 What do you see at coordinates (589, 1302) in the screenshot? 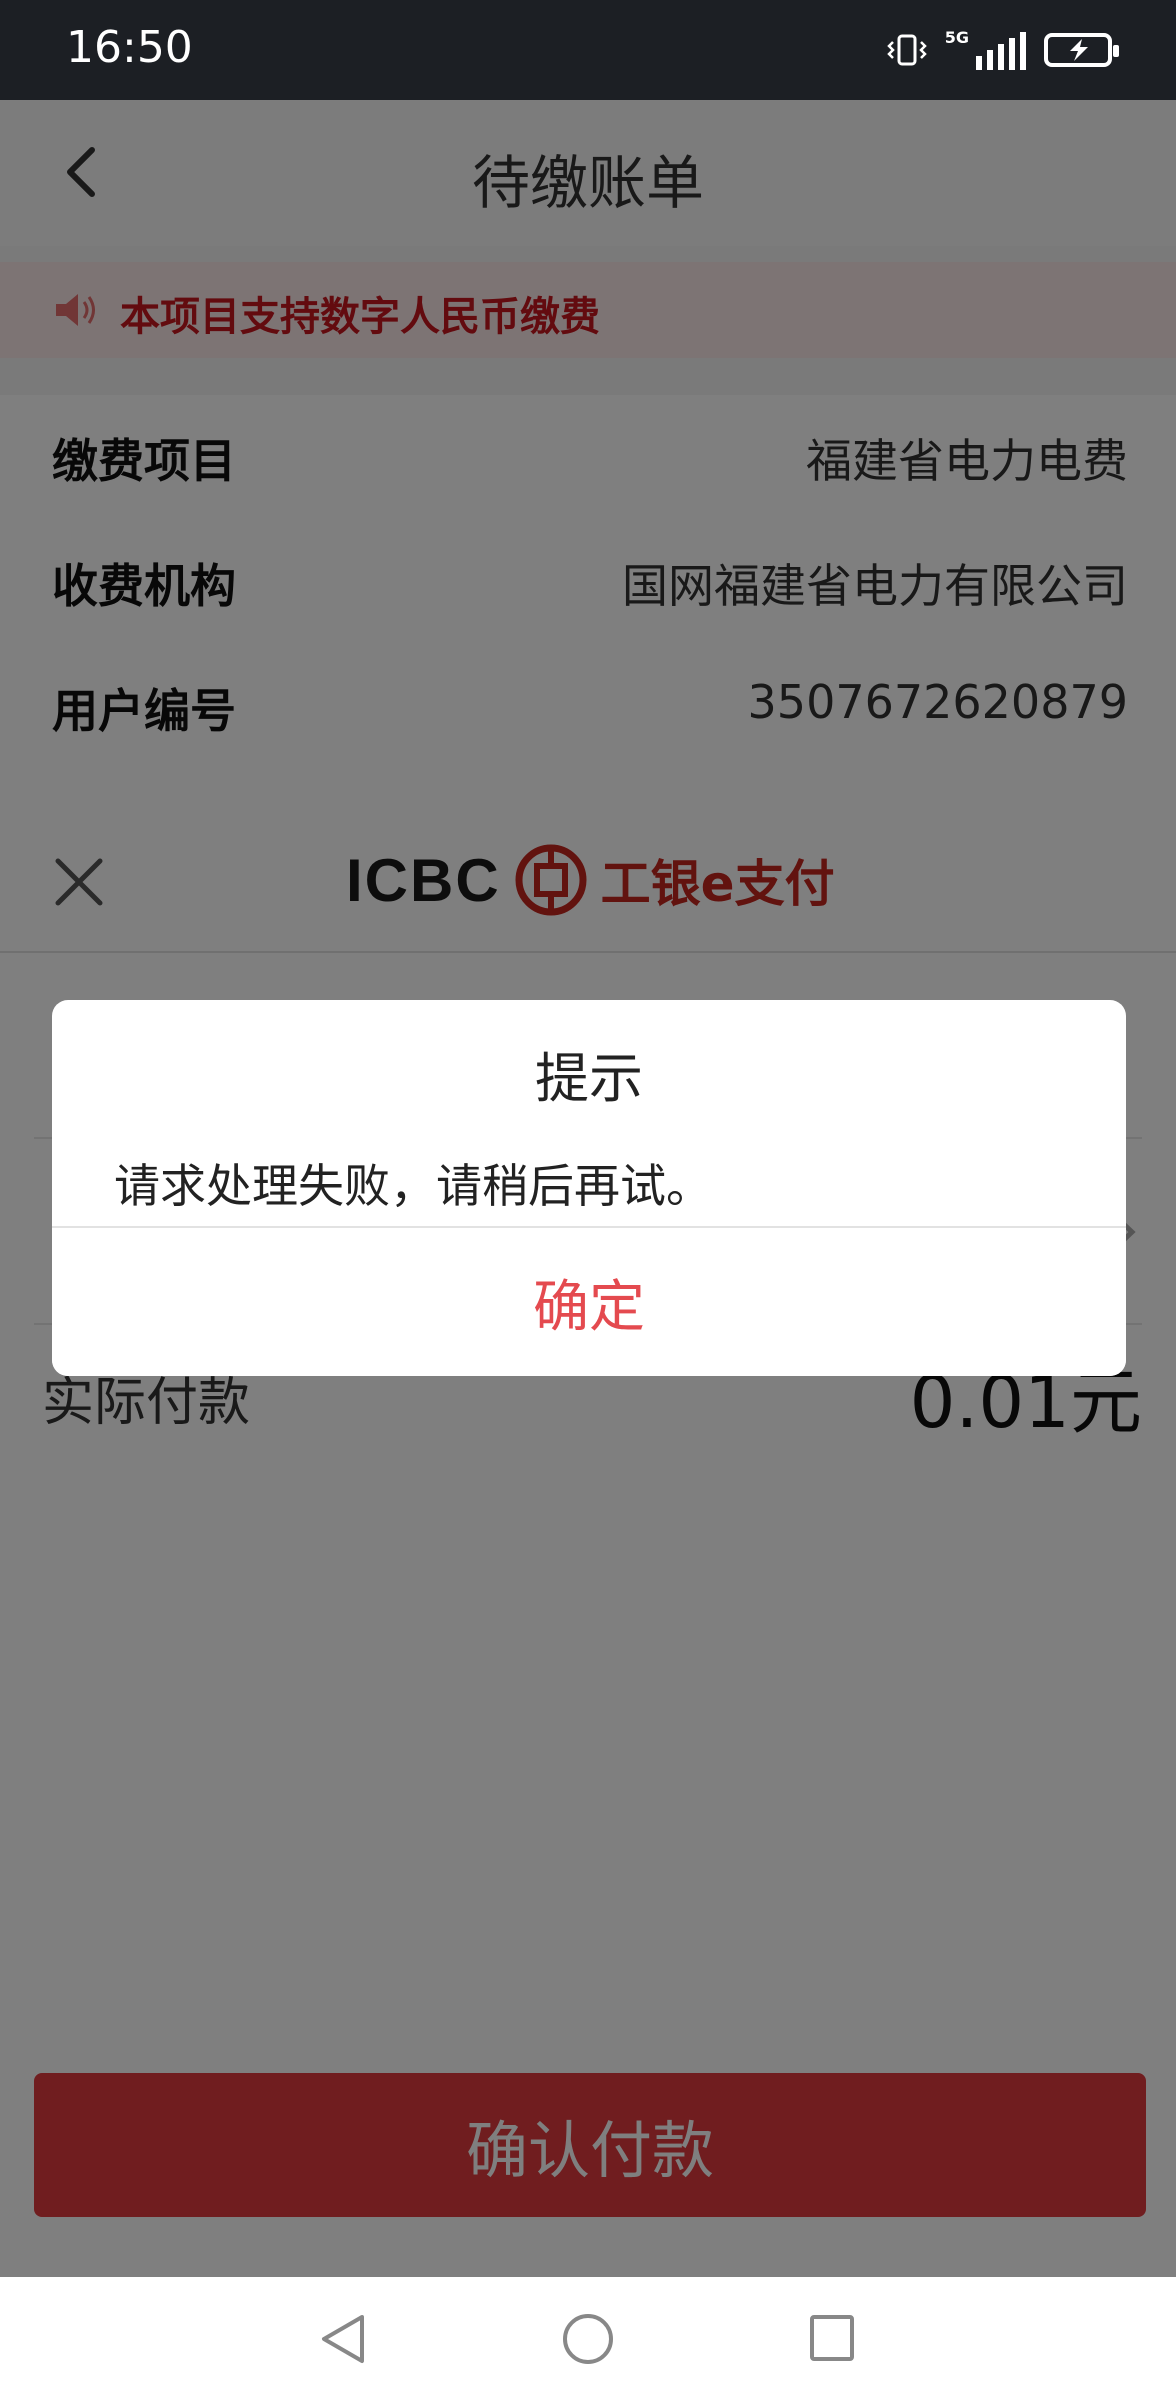
I see `dialog-ok-button: 确定` at bounding box center [589, 1302].